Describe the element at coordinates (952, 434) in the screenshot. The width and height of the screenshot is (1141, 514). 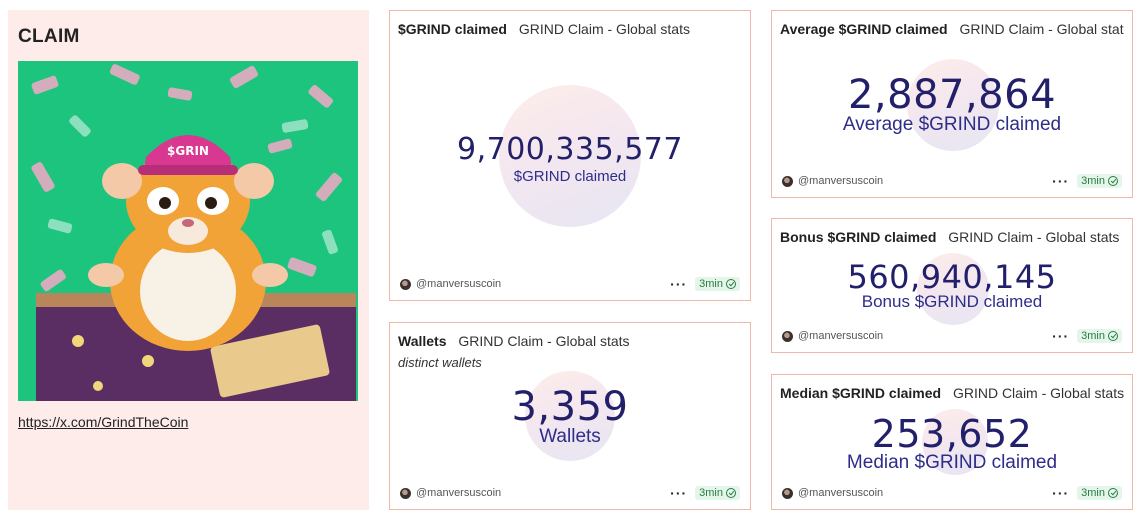
I see `counter-value: 253,652` at that location.